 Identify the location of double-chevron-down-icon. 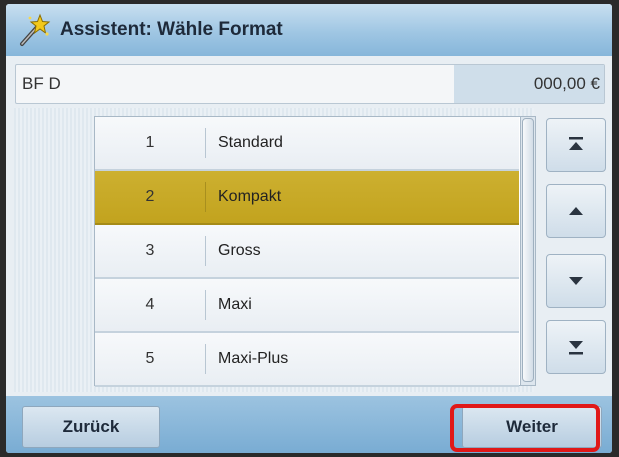
(576, 348).